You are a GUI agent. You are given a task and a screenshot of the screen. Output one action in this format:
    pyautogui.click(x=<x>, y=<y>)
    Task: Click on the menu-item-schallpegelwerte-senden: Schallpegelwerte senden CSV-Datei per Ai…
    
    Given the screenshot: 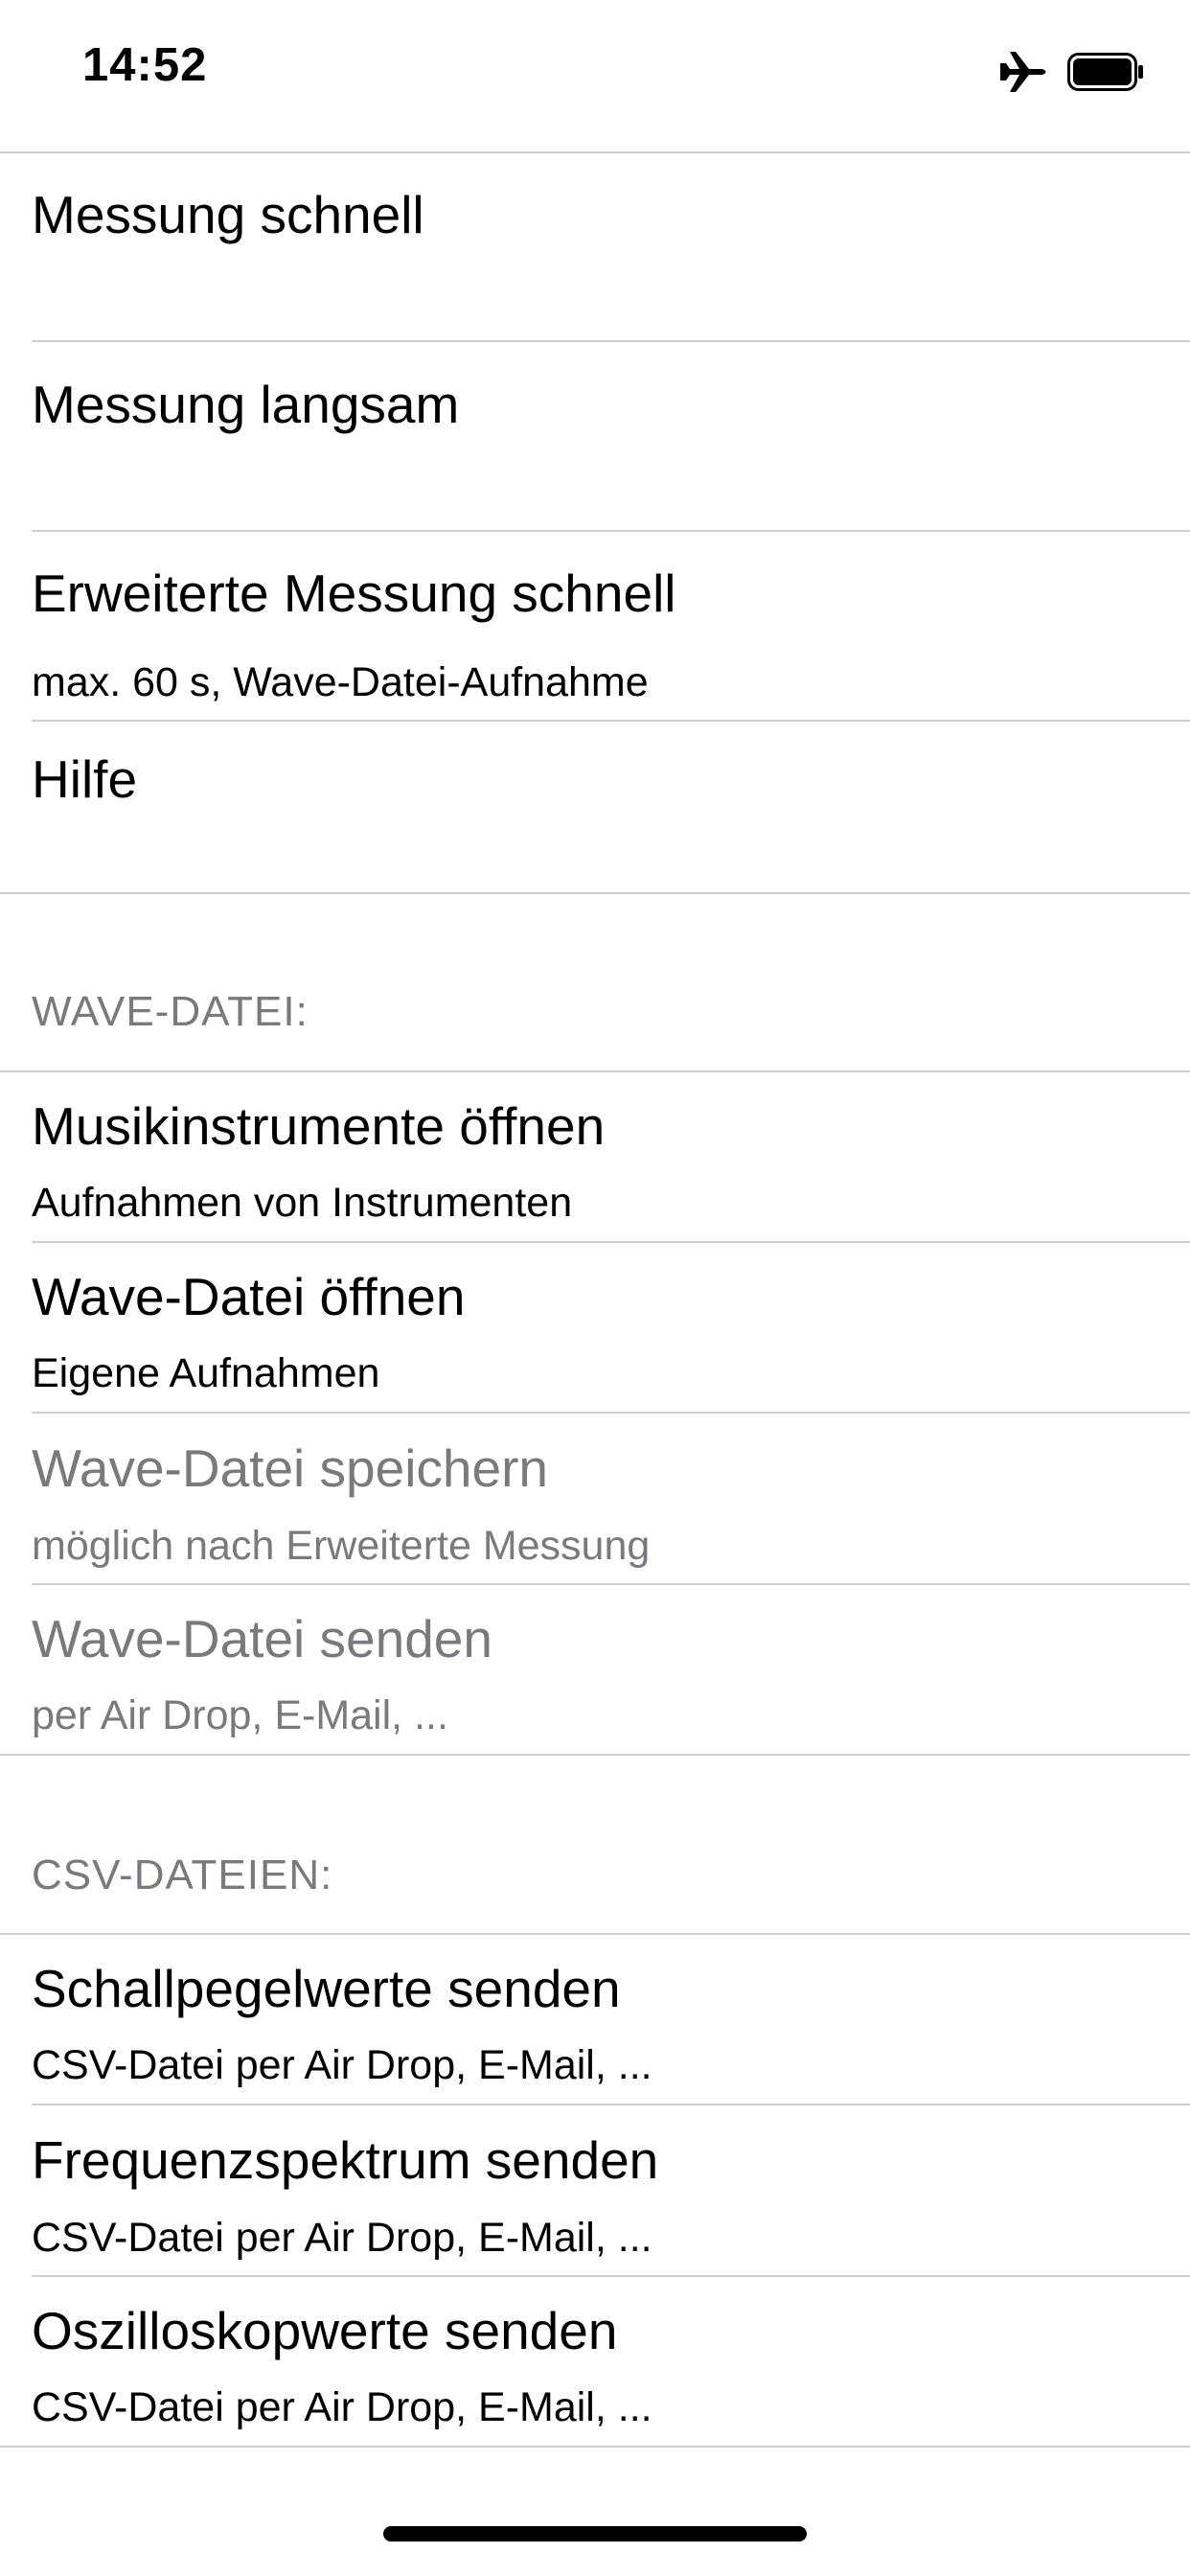 What is the action you would take?
    pyautogui.click(x=595, y=2020)
    